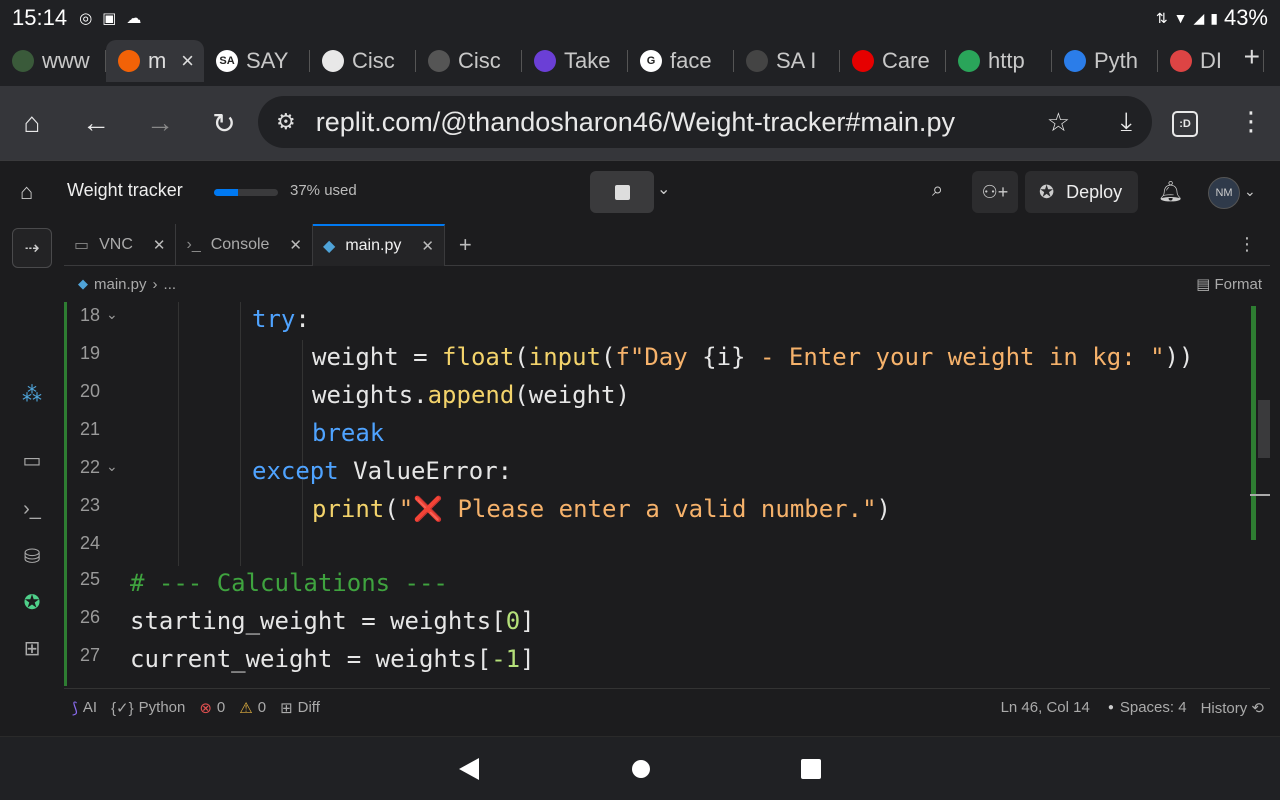 The image size is (1280, 800). Describe the element at coordinates (332, 659) in the screenshot. I see `code-text: current_weight = weights[-1]` at that location.